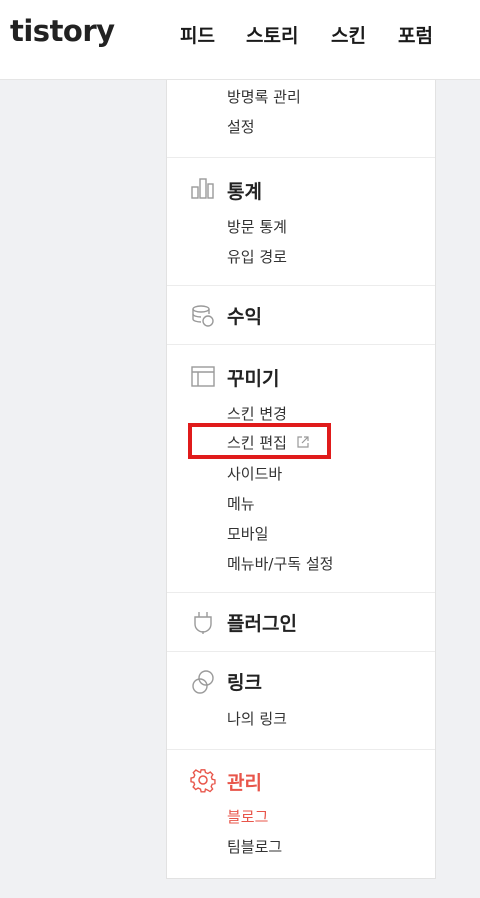  What do you see at coordinates (280, 563) in the screenshot?
I see `menu-menubar-subscribe: 메뉴바/구독 설정` at bounding box center [280, 563].